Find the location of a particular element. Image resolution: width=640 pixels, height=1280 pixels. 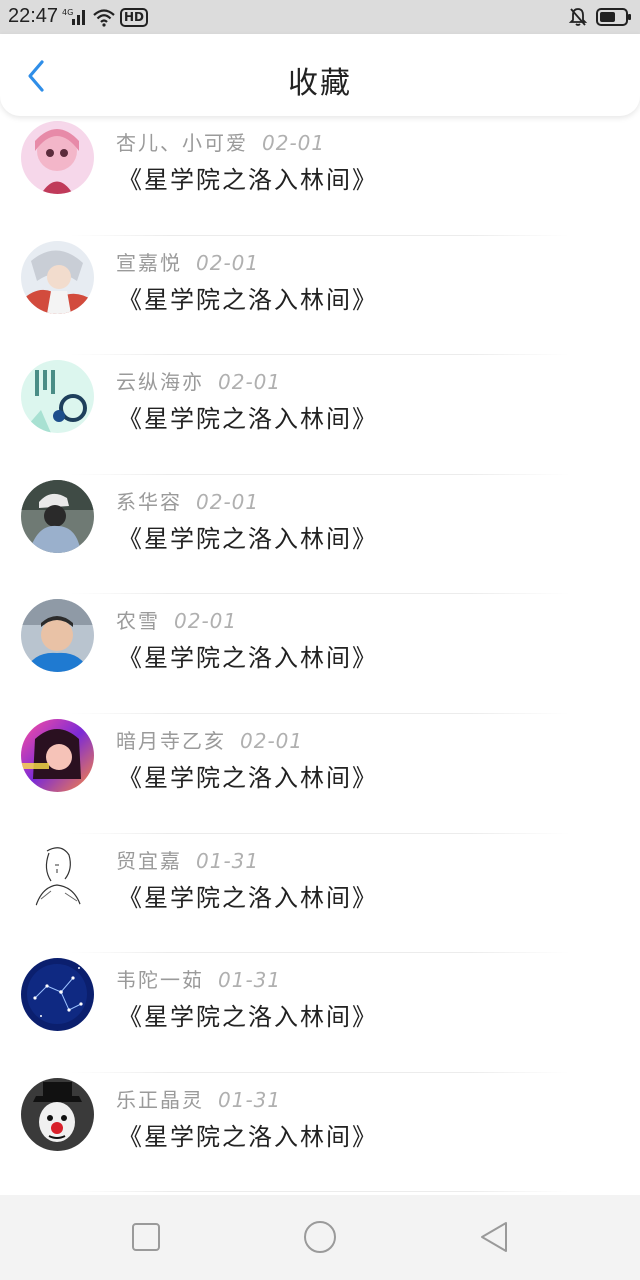

navigation-bar is located at coordinates (320, 1237).